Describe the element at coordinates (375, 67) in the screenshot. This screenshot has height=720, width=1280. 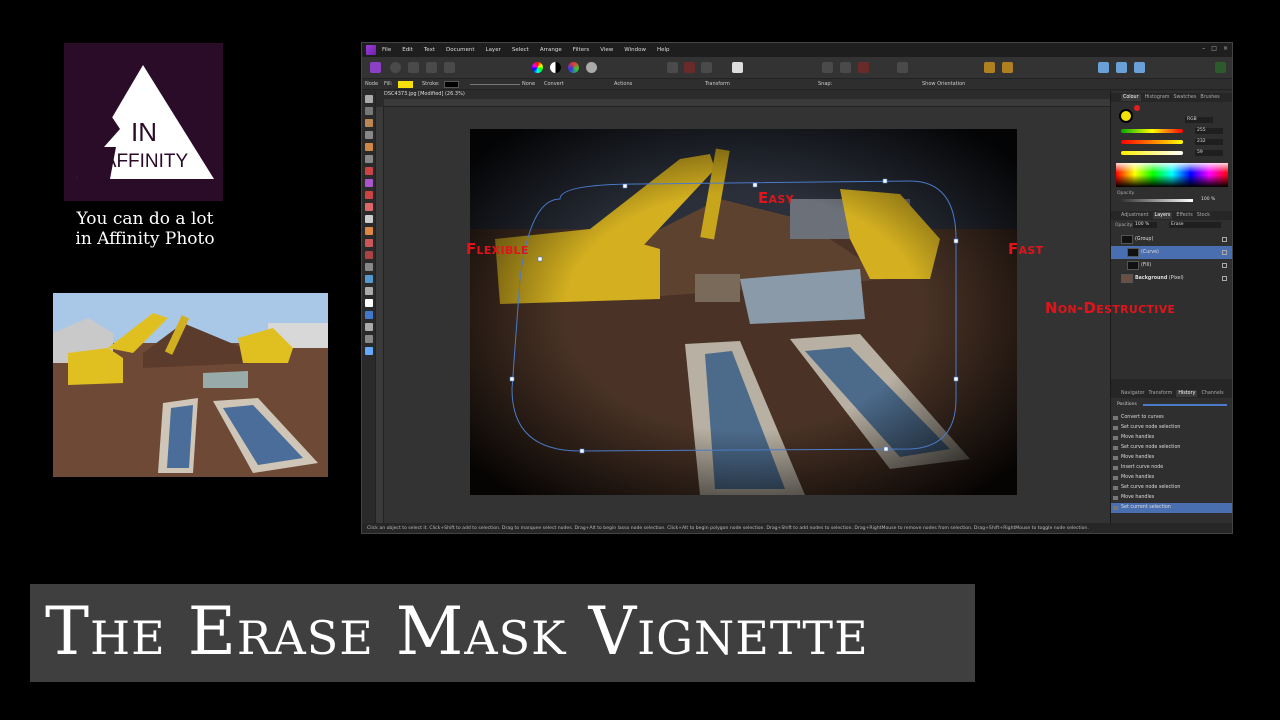
I see `photo-persona-icon` at that location.